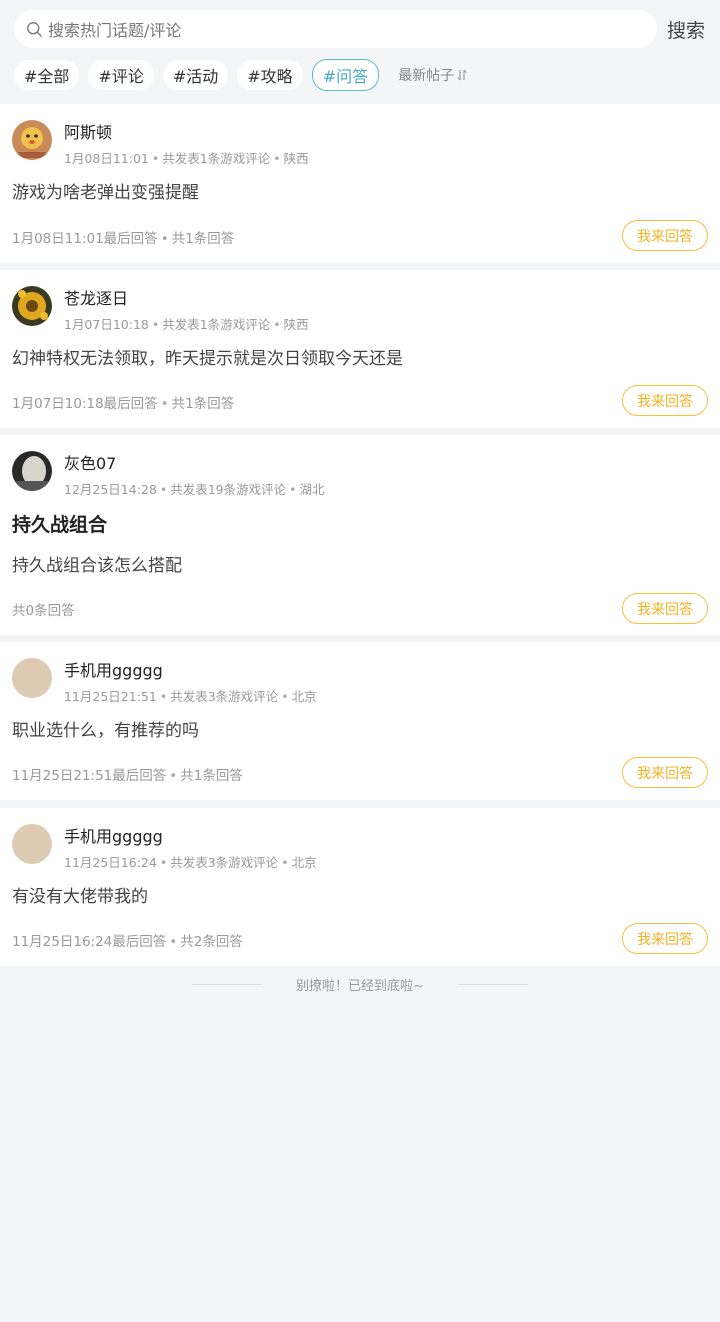 This screenshot has width=720, height=1322. What do you see at coordinates (88, 131) in the screenshot?
I see `username: 阿斯顿` at bounding box center [88, 131].